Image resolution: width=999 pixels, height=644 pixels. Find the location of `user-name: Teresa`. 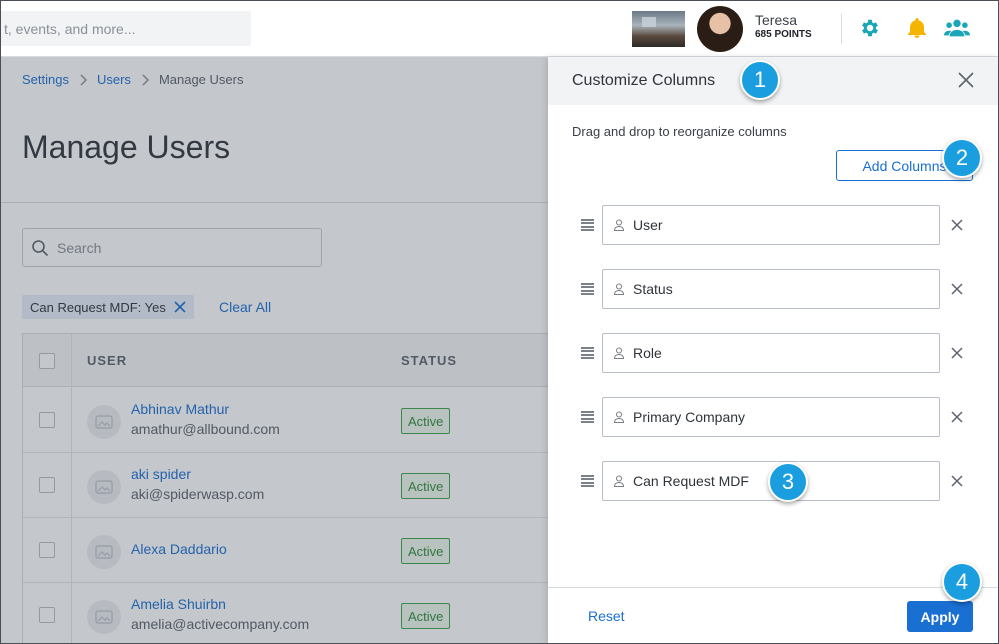

user-name: Teresa is located at coordinates (776, 20).